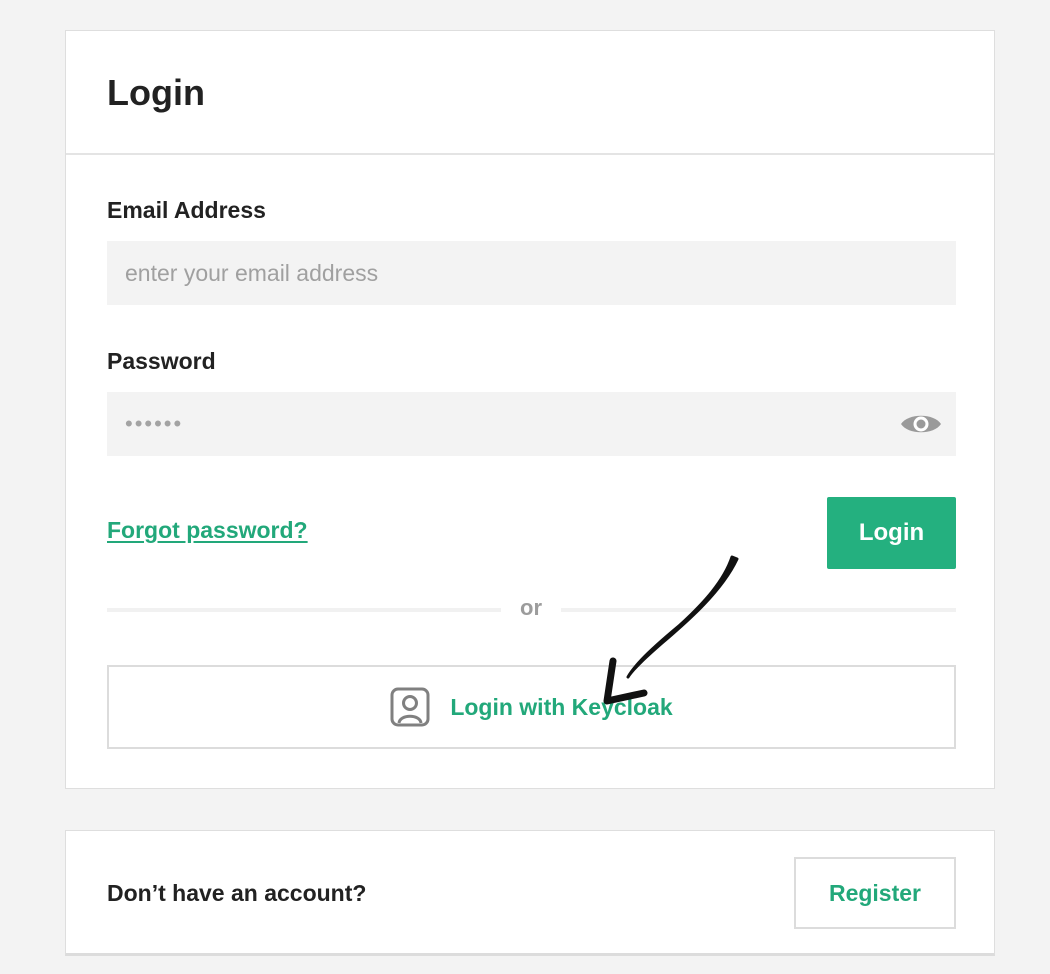  What do you see at coordinates (530, 93) in the screenshot?
I see `login-card-header: Login` at bounding box center [530, 93].